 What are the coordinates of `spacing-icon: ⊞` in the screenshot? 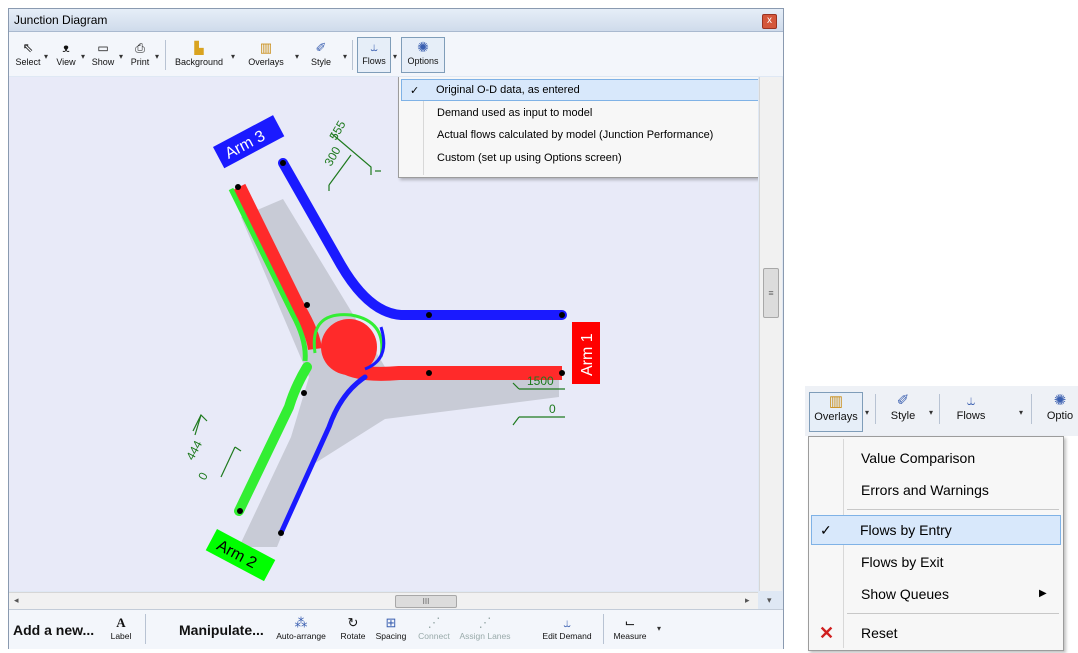 It's located at (391, 622).